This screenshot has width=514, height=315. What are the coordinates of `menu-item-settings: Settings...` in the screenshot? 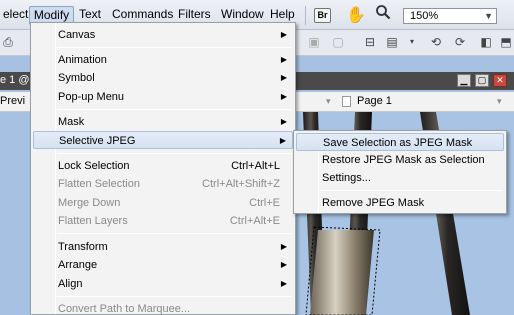 It's located at (400, 178).